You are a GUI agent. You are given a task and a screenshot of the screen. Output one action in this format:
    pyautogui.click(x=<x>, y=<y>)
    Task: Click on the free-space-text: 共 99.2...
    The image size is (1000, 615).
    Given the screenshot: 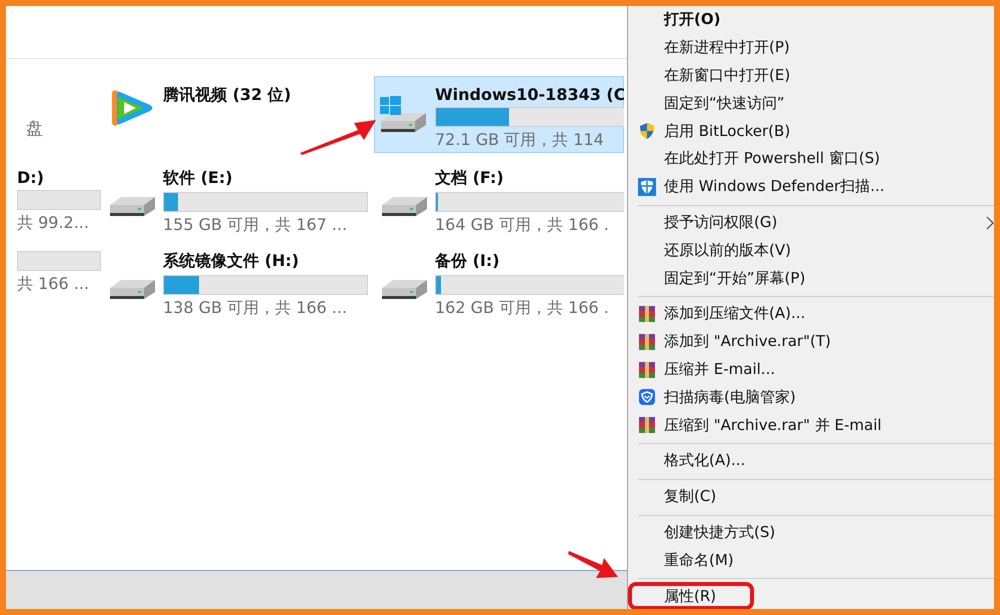 What is the action you would take?
    pyautogui.click(x=53, y=223)
    